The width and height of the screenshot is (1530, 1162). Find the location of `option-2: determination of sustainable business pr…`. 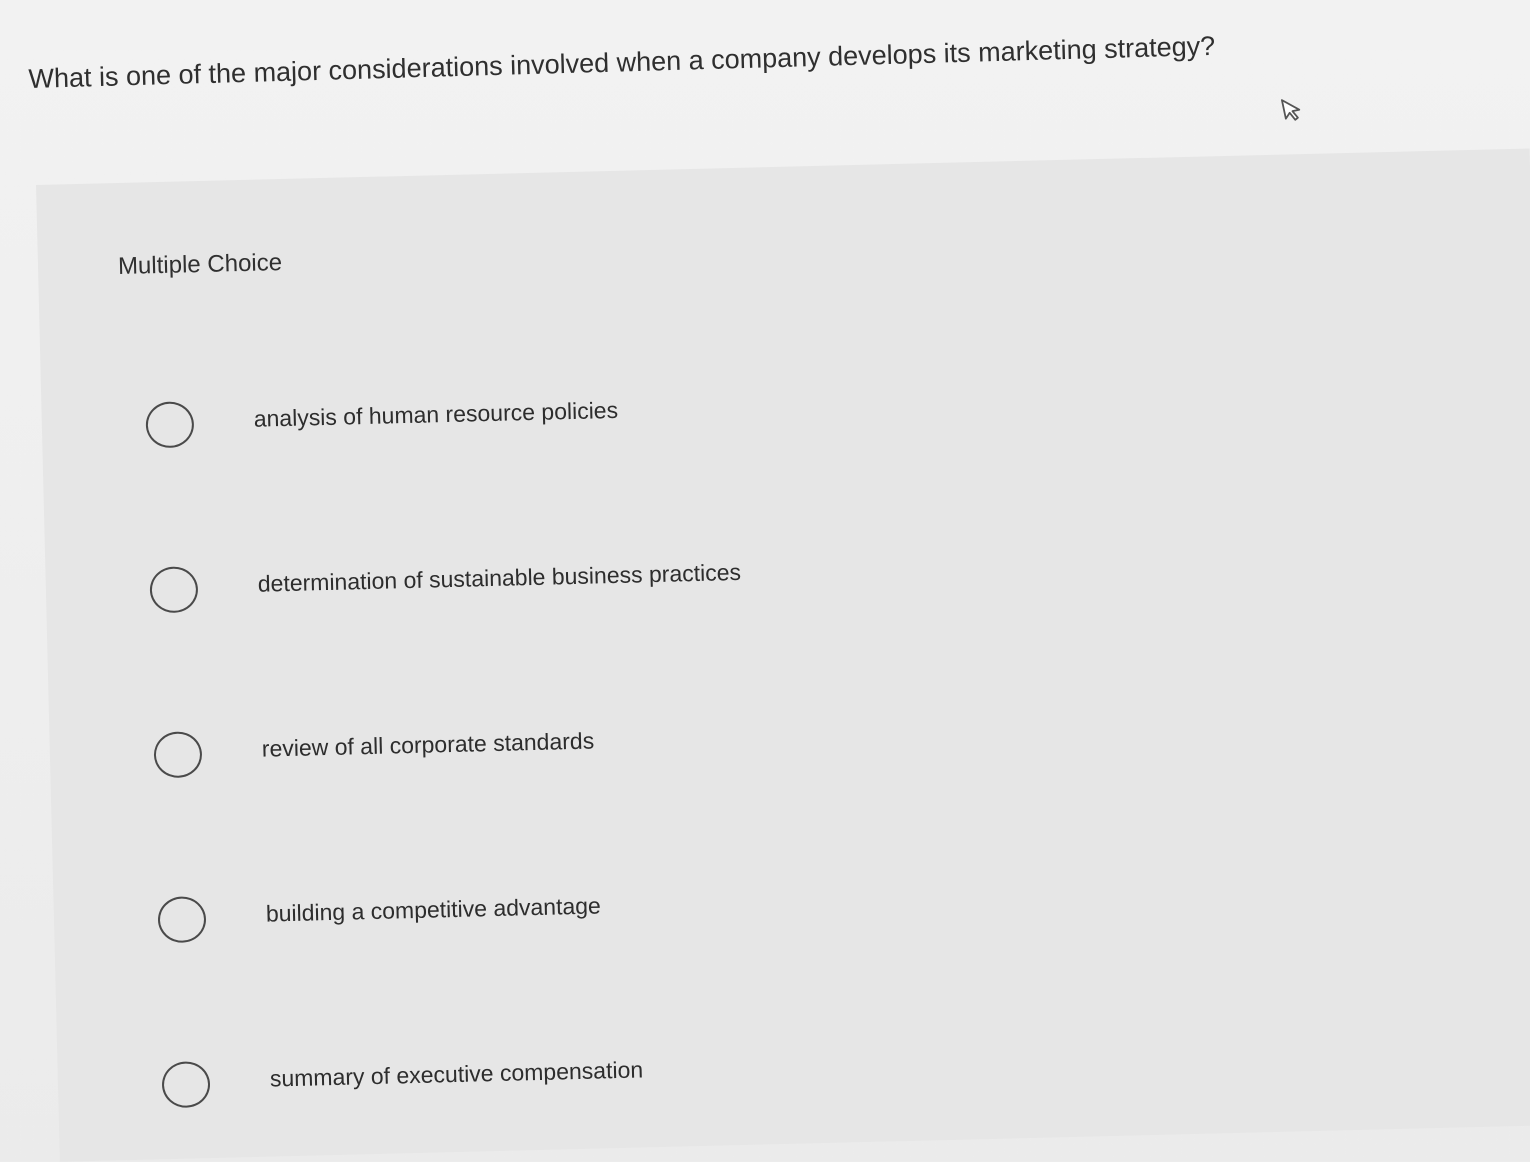

option-2: determination of sustainable business pr… is located at coordinates (599, 580).